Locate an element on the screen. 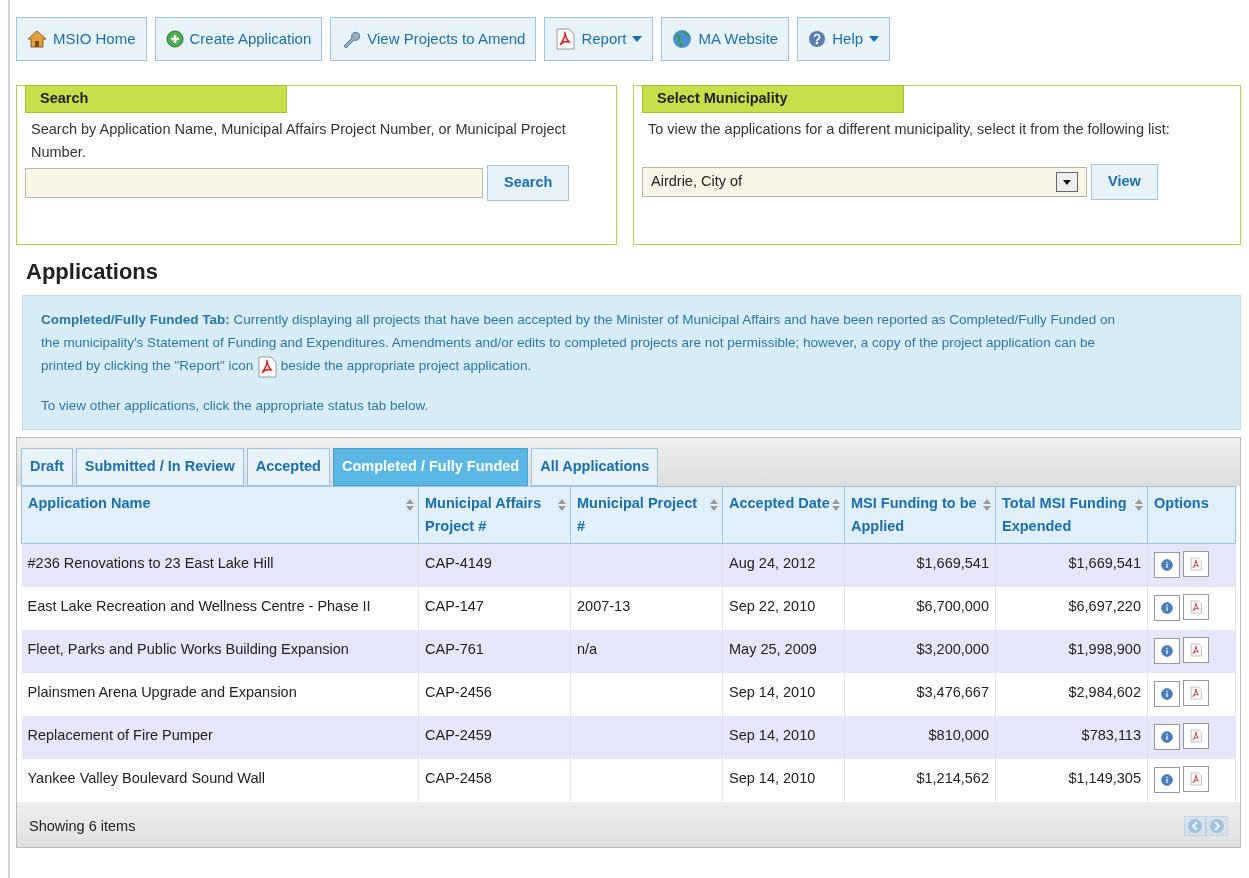 The image size is (1249, 878). table-cell: Plainsmen Arena Upgrade and Expansion is located at coordinates (162, 691).